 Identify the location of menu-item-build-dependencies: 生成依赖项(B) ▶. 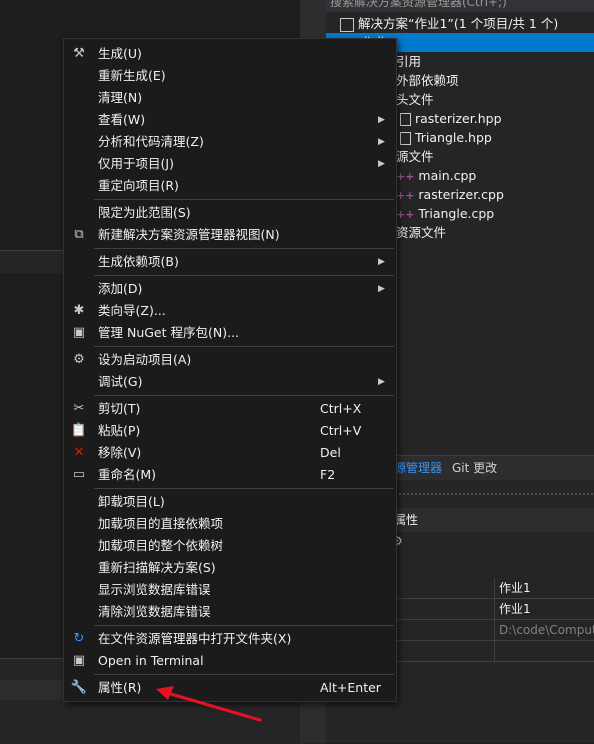
(230, 262).